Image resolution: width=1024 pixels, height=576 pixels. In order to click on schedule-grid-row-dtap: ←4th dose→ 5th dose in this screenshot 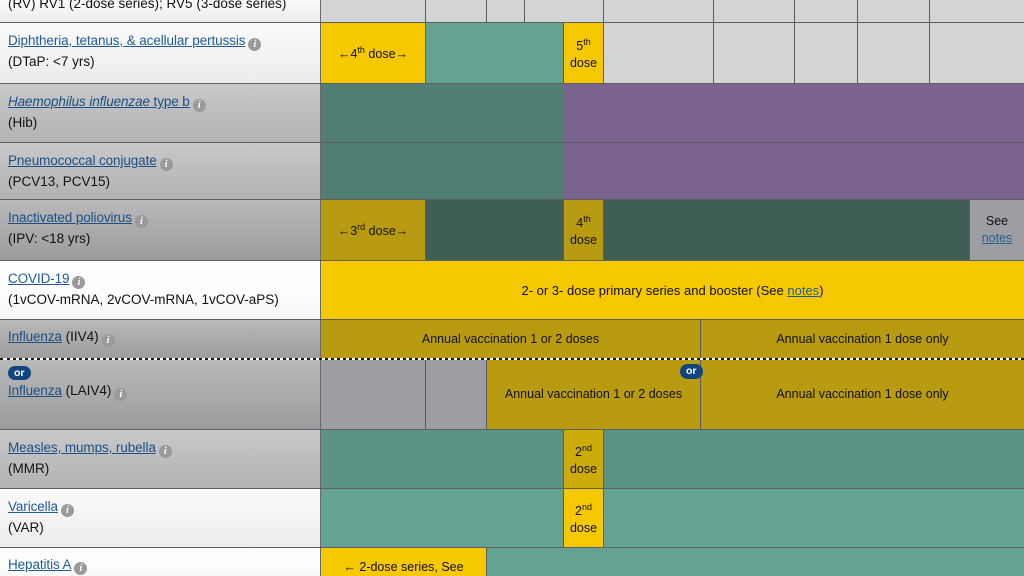, I will do `click(672, 53)`.